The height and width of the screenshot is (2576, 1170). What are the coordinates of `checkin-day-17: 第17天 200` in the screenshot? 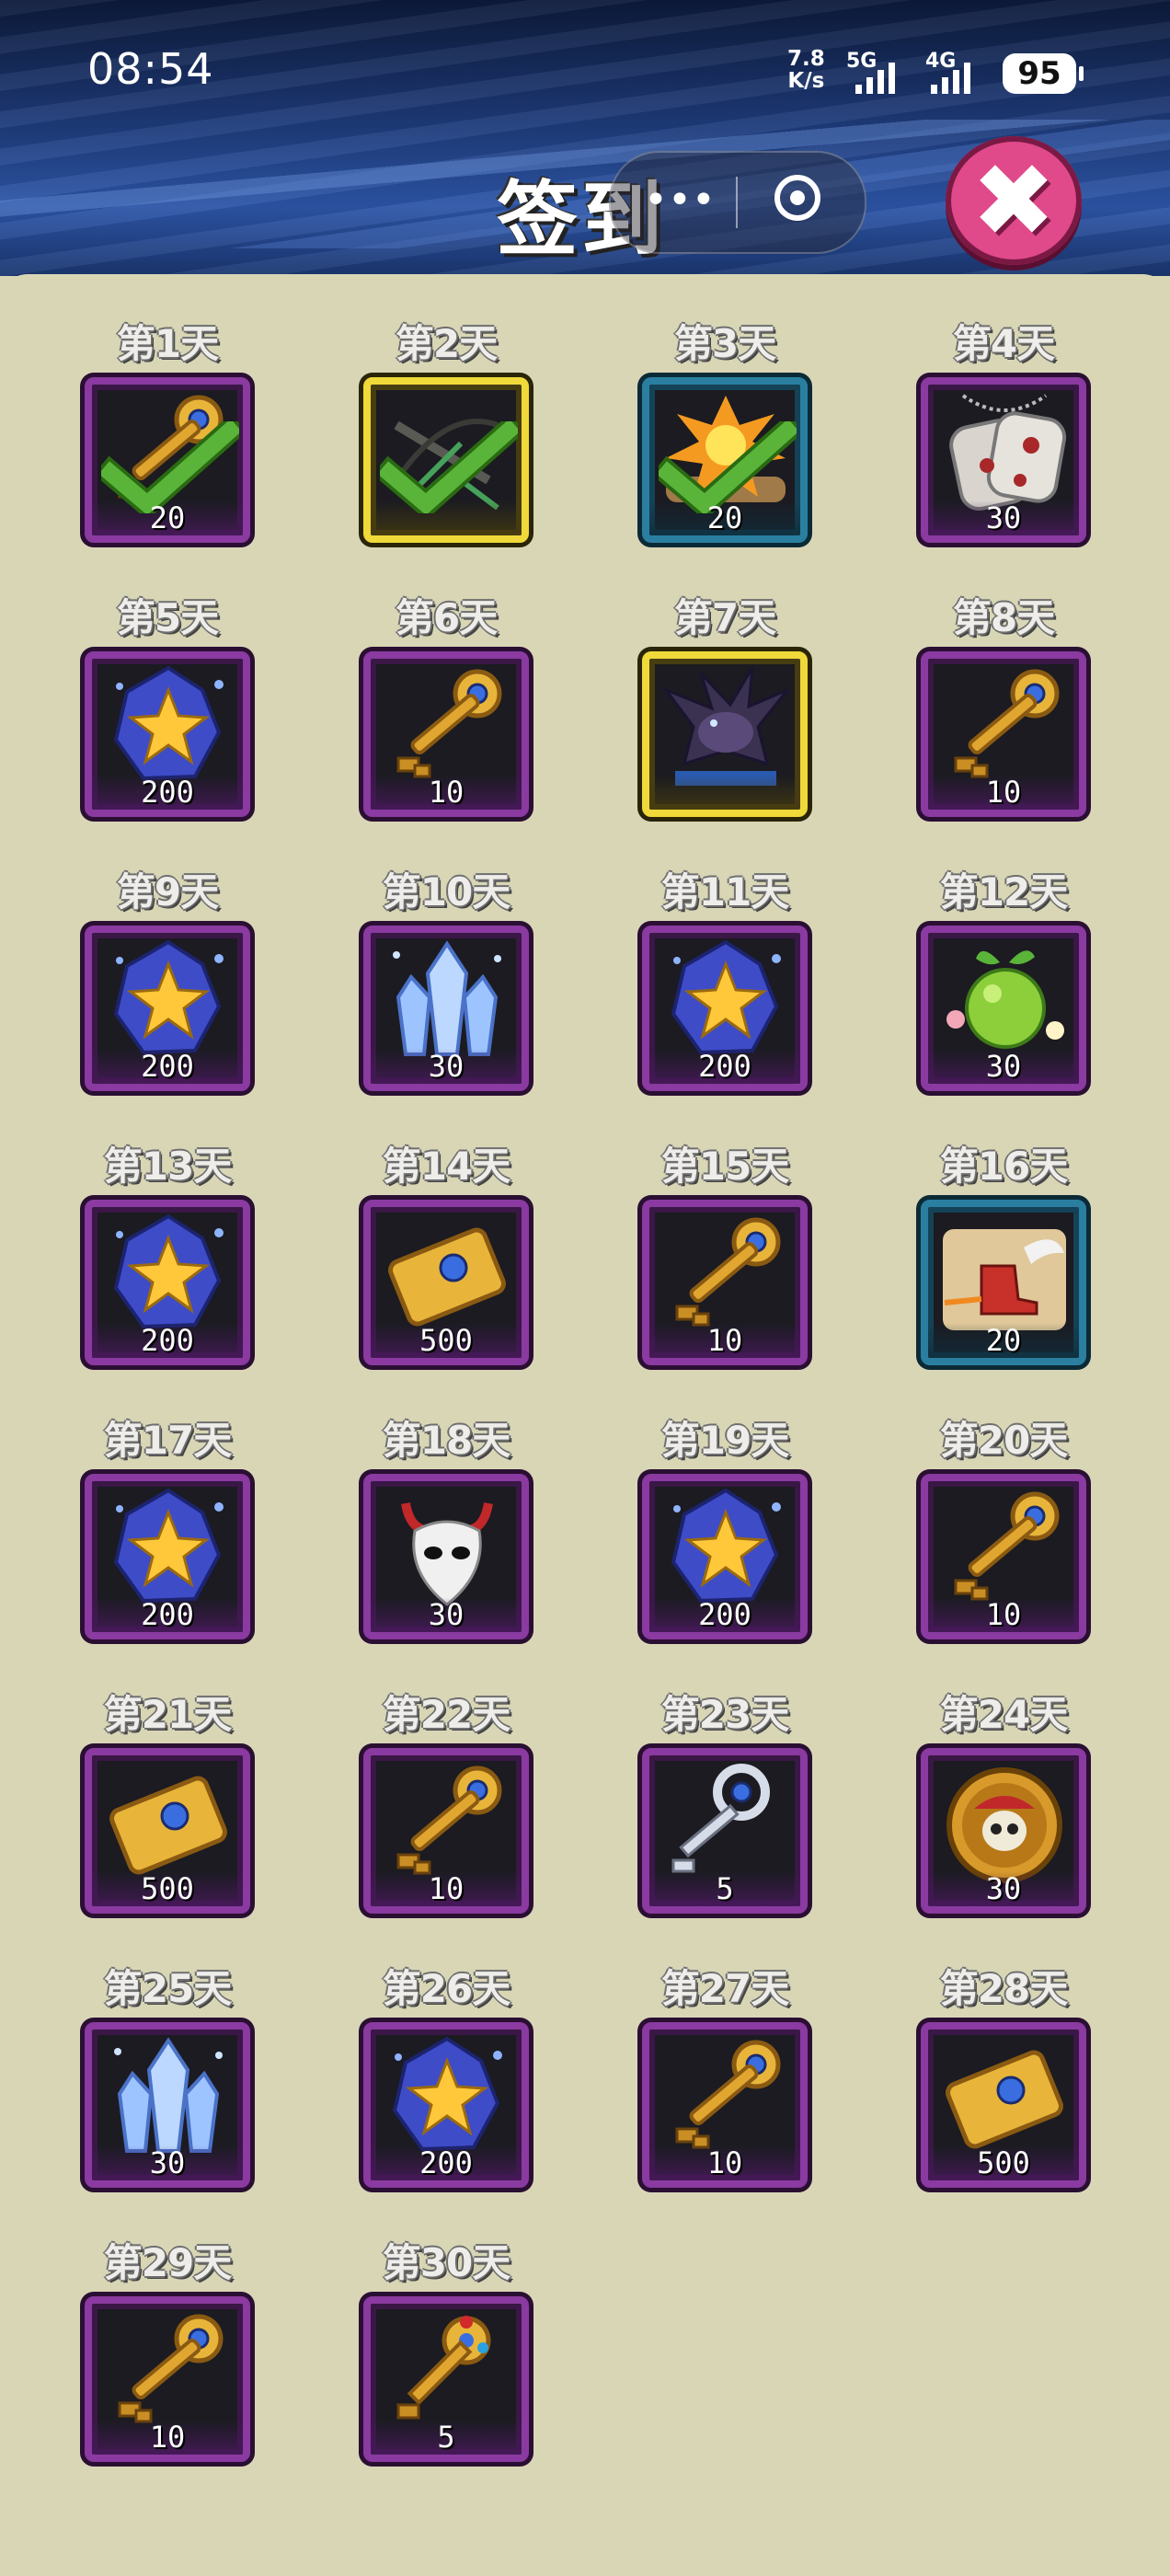 It's located at (167, 1506).